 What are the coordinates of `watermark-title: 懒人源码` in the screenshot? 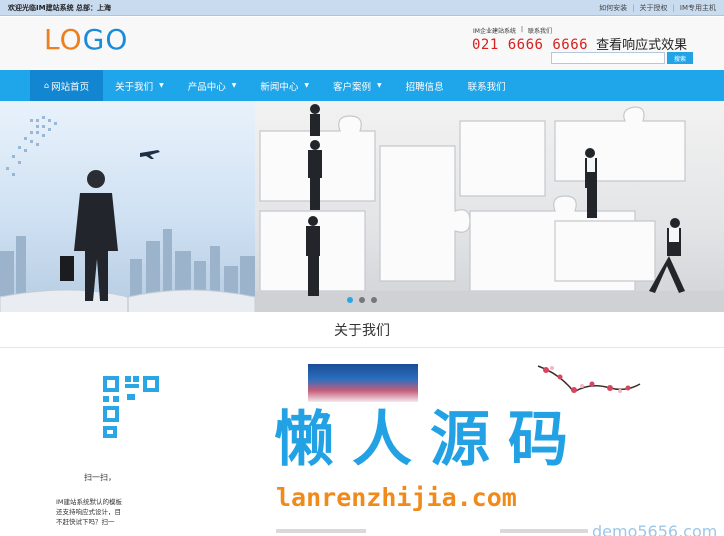 It's located at (430, 440).